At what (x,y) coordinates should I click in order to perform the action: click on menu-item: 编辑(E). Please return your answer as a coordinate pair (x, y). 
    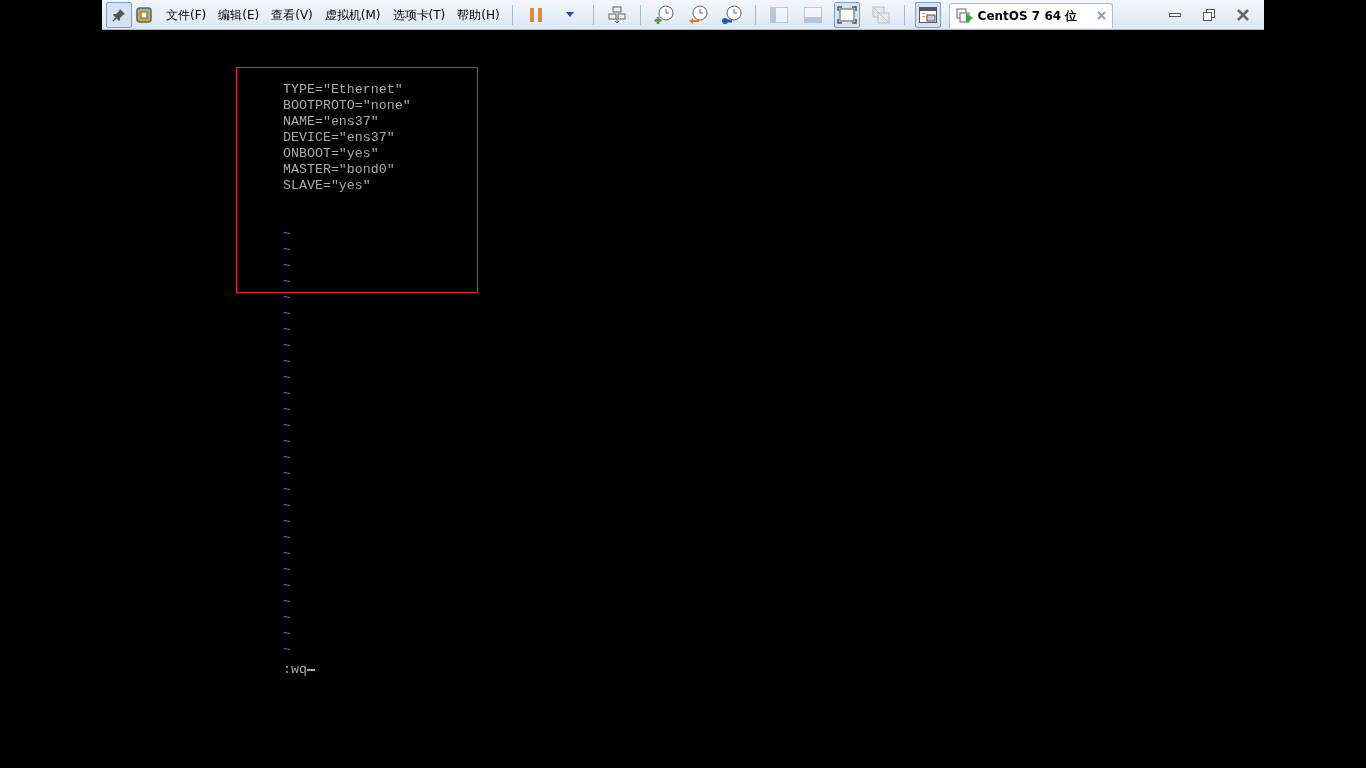
    Looking at the image, I should click on (239, 14).